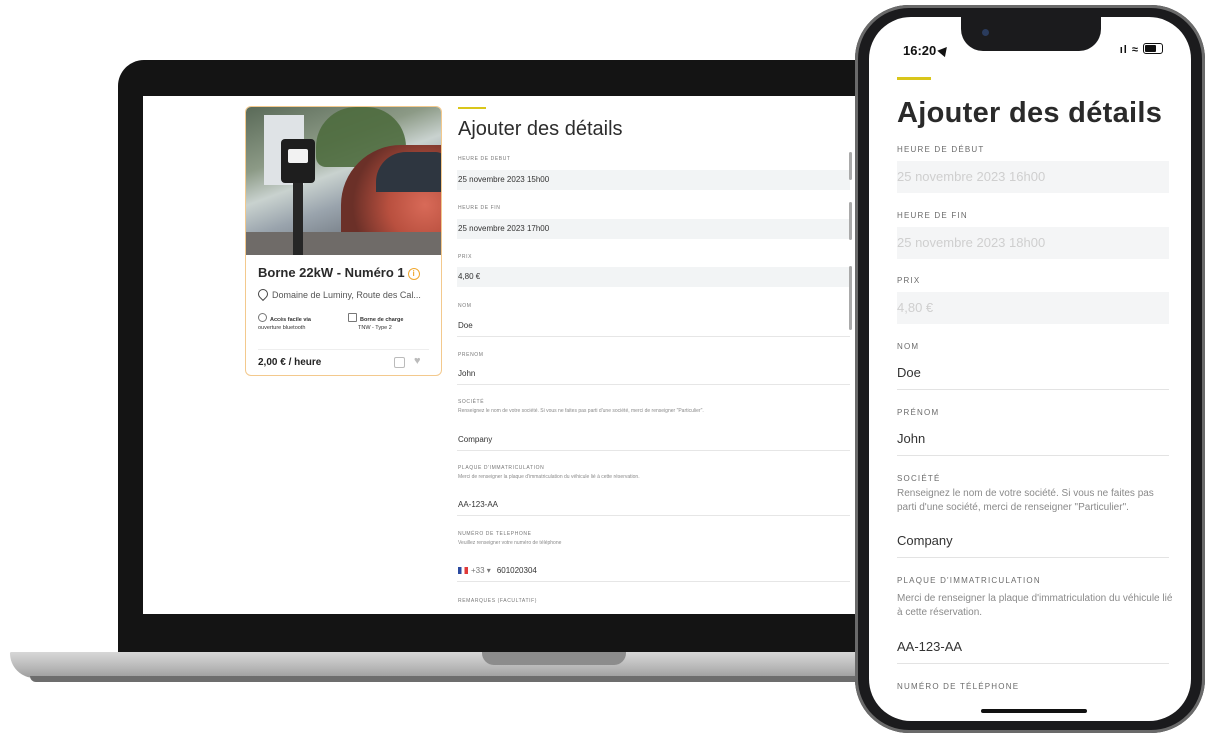 Image resolution: width=1205 pixels, height=733 pixels. Describe the element at coordinates (516, 570) in the screenshot. I see `phone-number: 601020304` at that location.